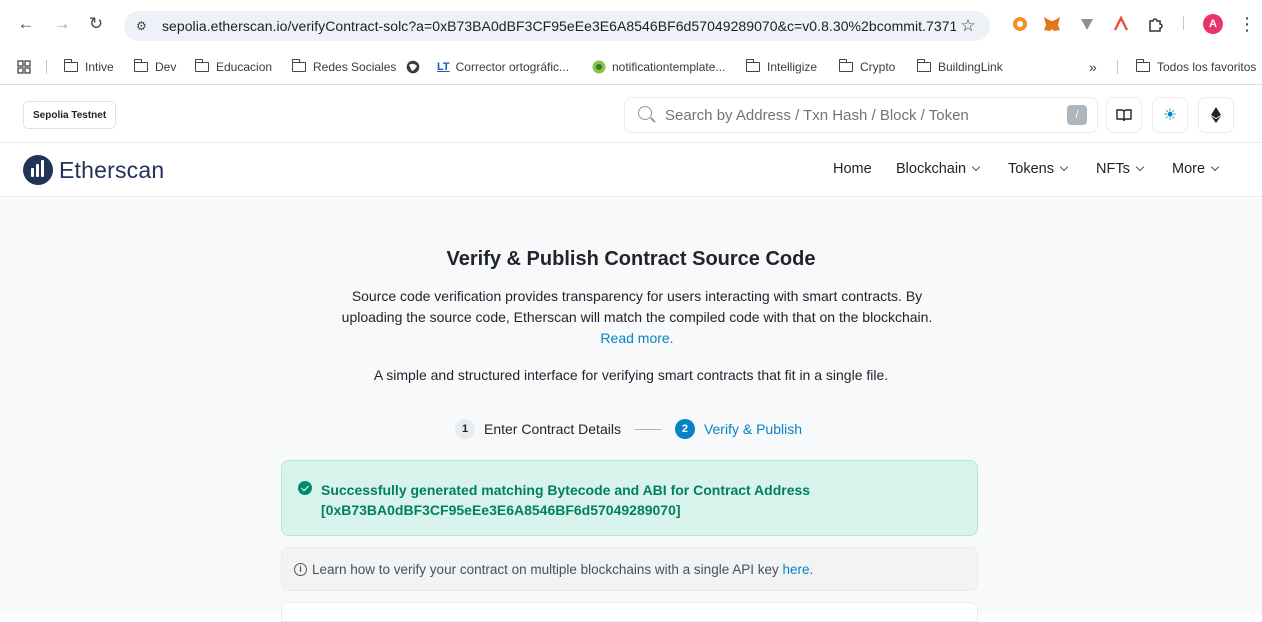 This screenshot has width=1262, height=622. Describe the element at coordinates (145, 26) in the screenshot. I see `site-settings-icon: ⚙` at that location.